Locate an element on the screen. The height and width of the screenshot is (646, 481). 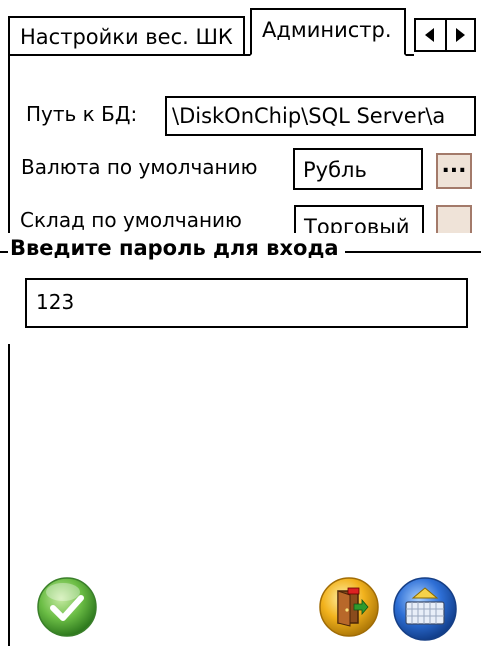
password-input: 123 is located at coordinates (246, 303).